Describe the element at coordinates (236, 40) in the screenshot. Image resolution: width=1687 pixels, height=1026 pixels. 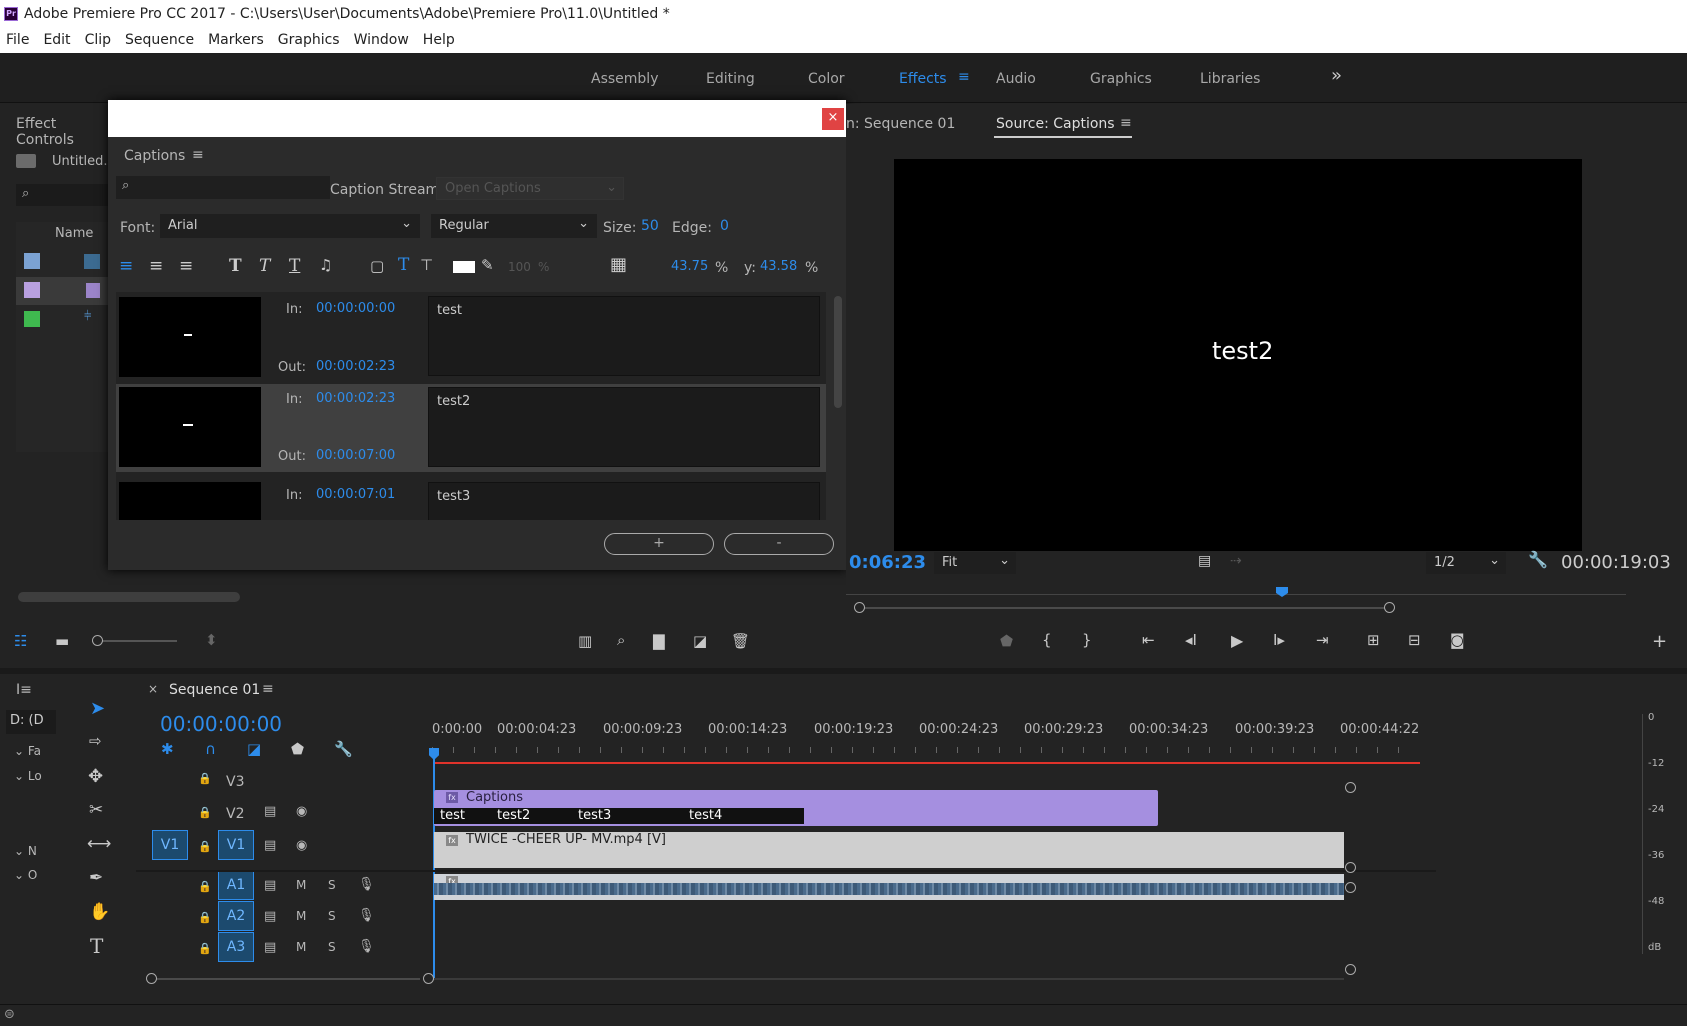
I see `menu-markers: Markers` at that location.